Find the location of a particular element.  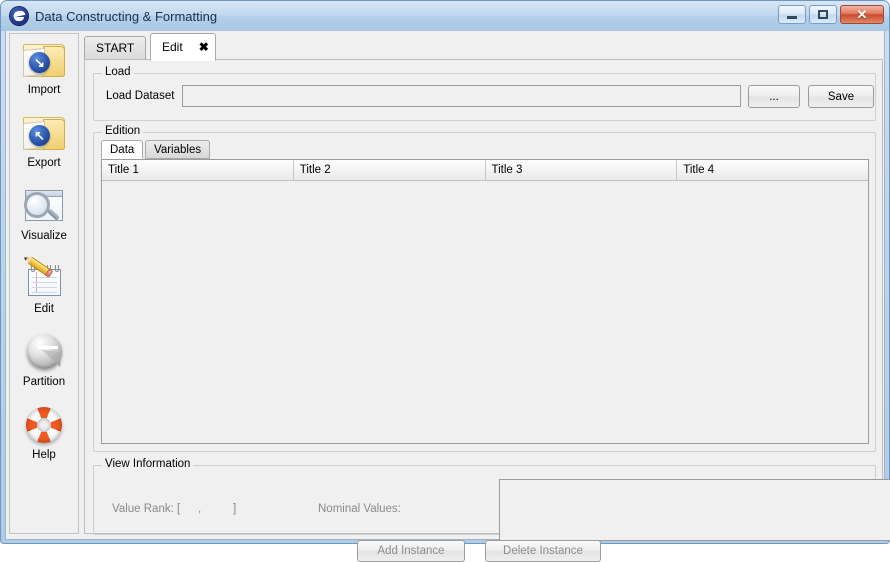

sidebar-label-partition: Partition is located at coordinates (44, 382).